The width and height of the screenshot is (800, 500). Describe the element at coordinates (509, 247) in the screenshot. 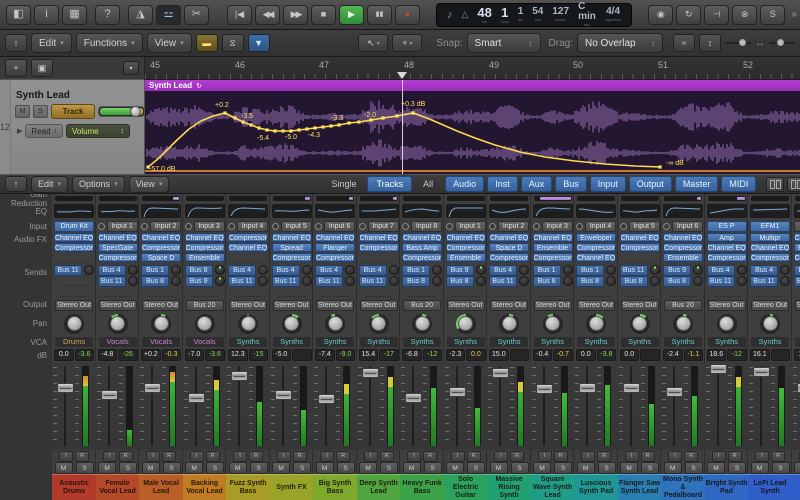

I see `audio-fx-slot: Space D` at that location.